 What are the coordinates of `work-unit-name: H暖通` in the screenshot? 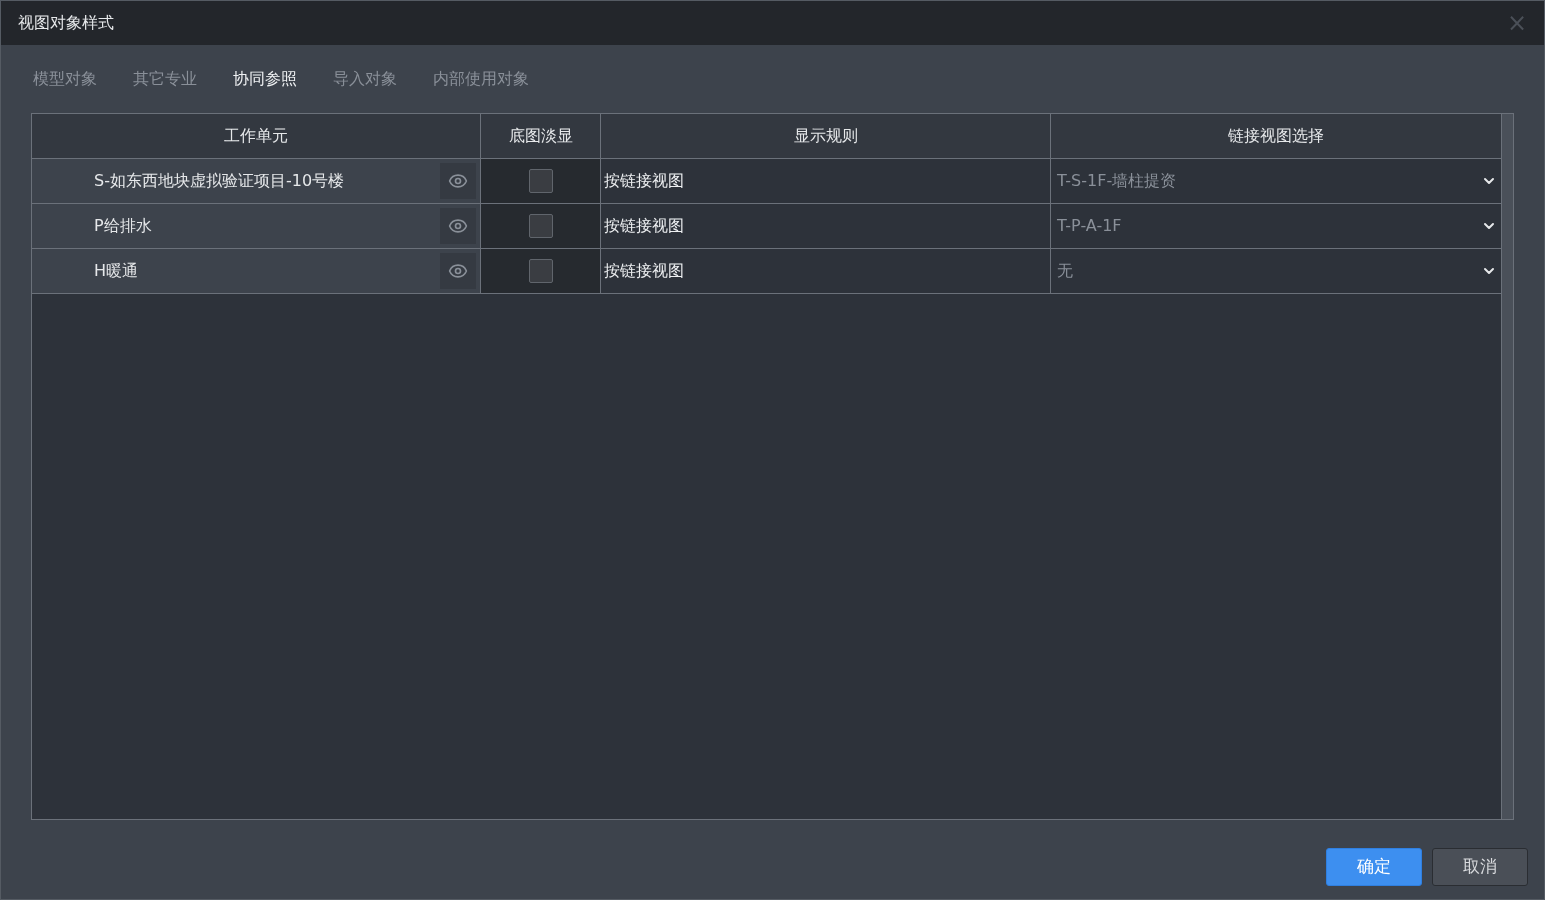 It's located at (116, 271).